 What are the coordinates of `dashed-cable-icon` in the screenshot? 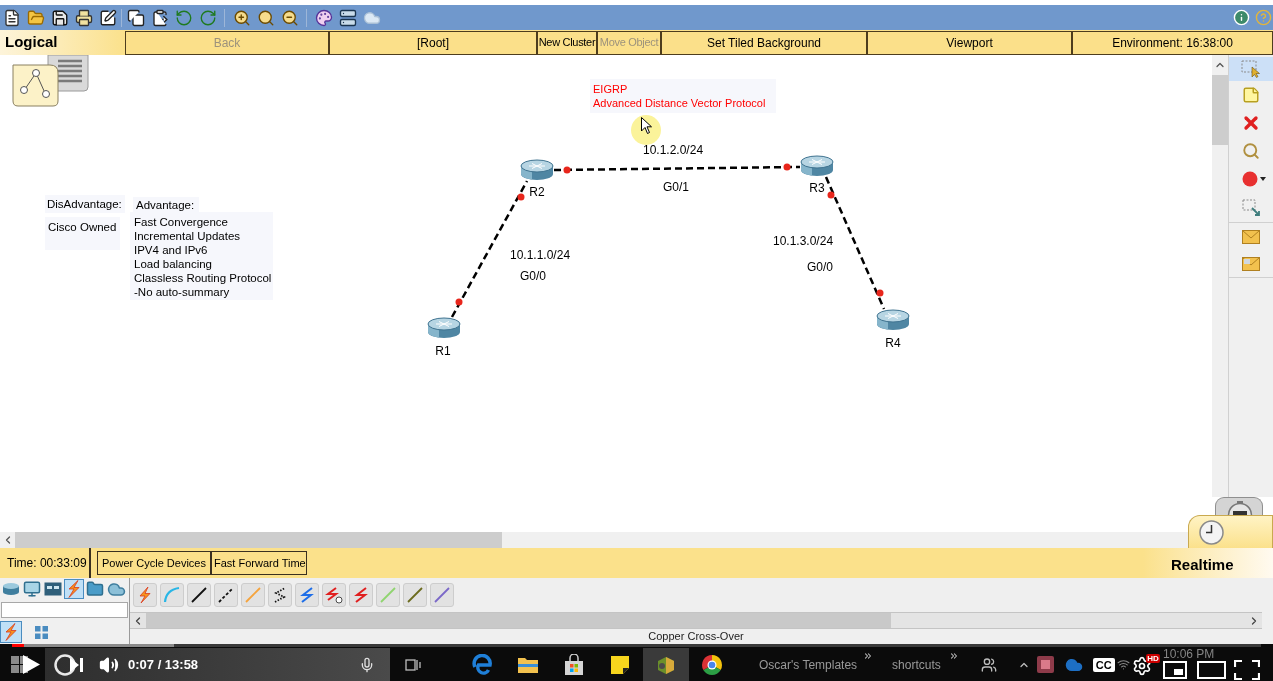 It's located at (226, 595).